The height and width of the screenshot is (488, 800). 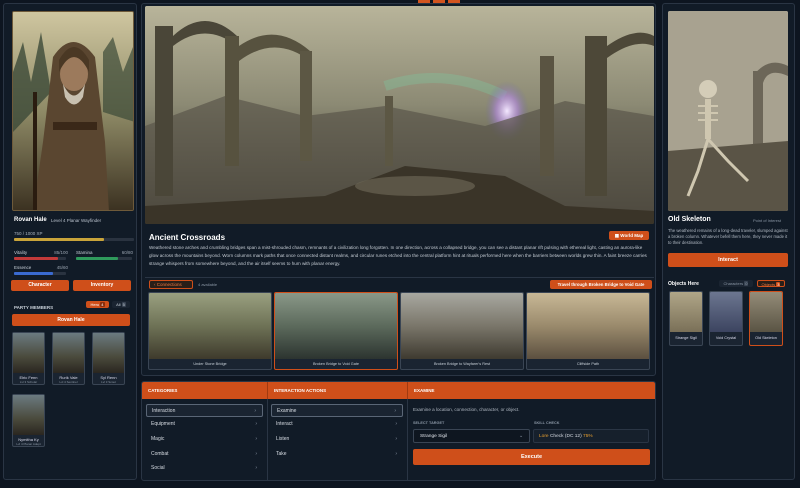 I want to click on skill-chance: 75%, so click(x=588, y=436).